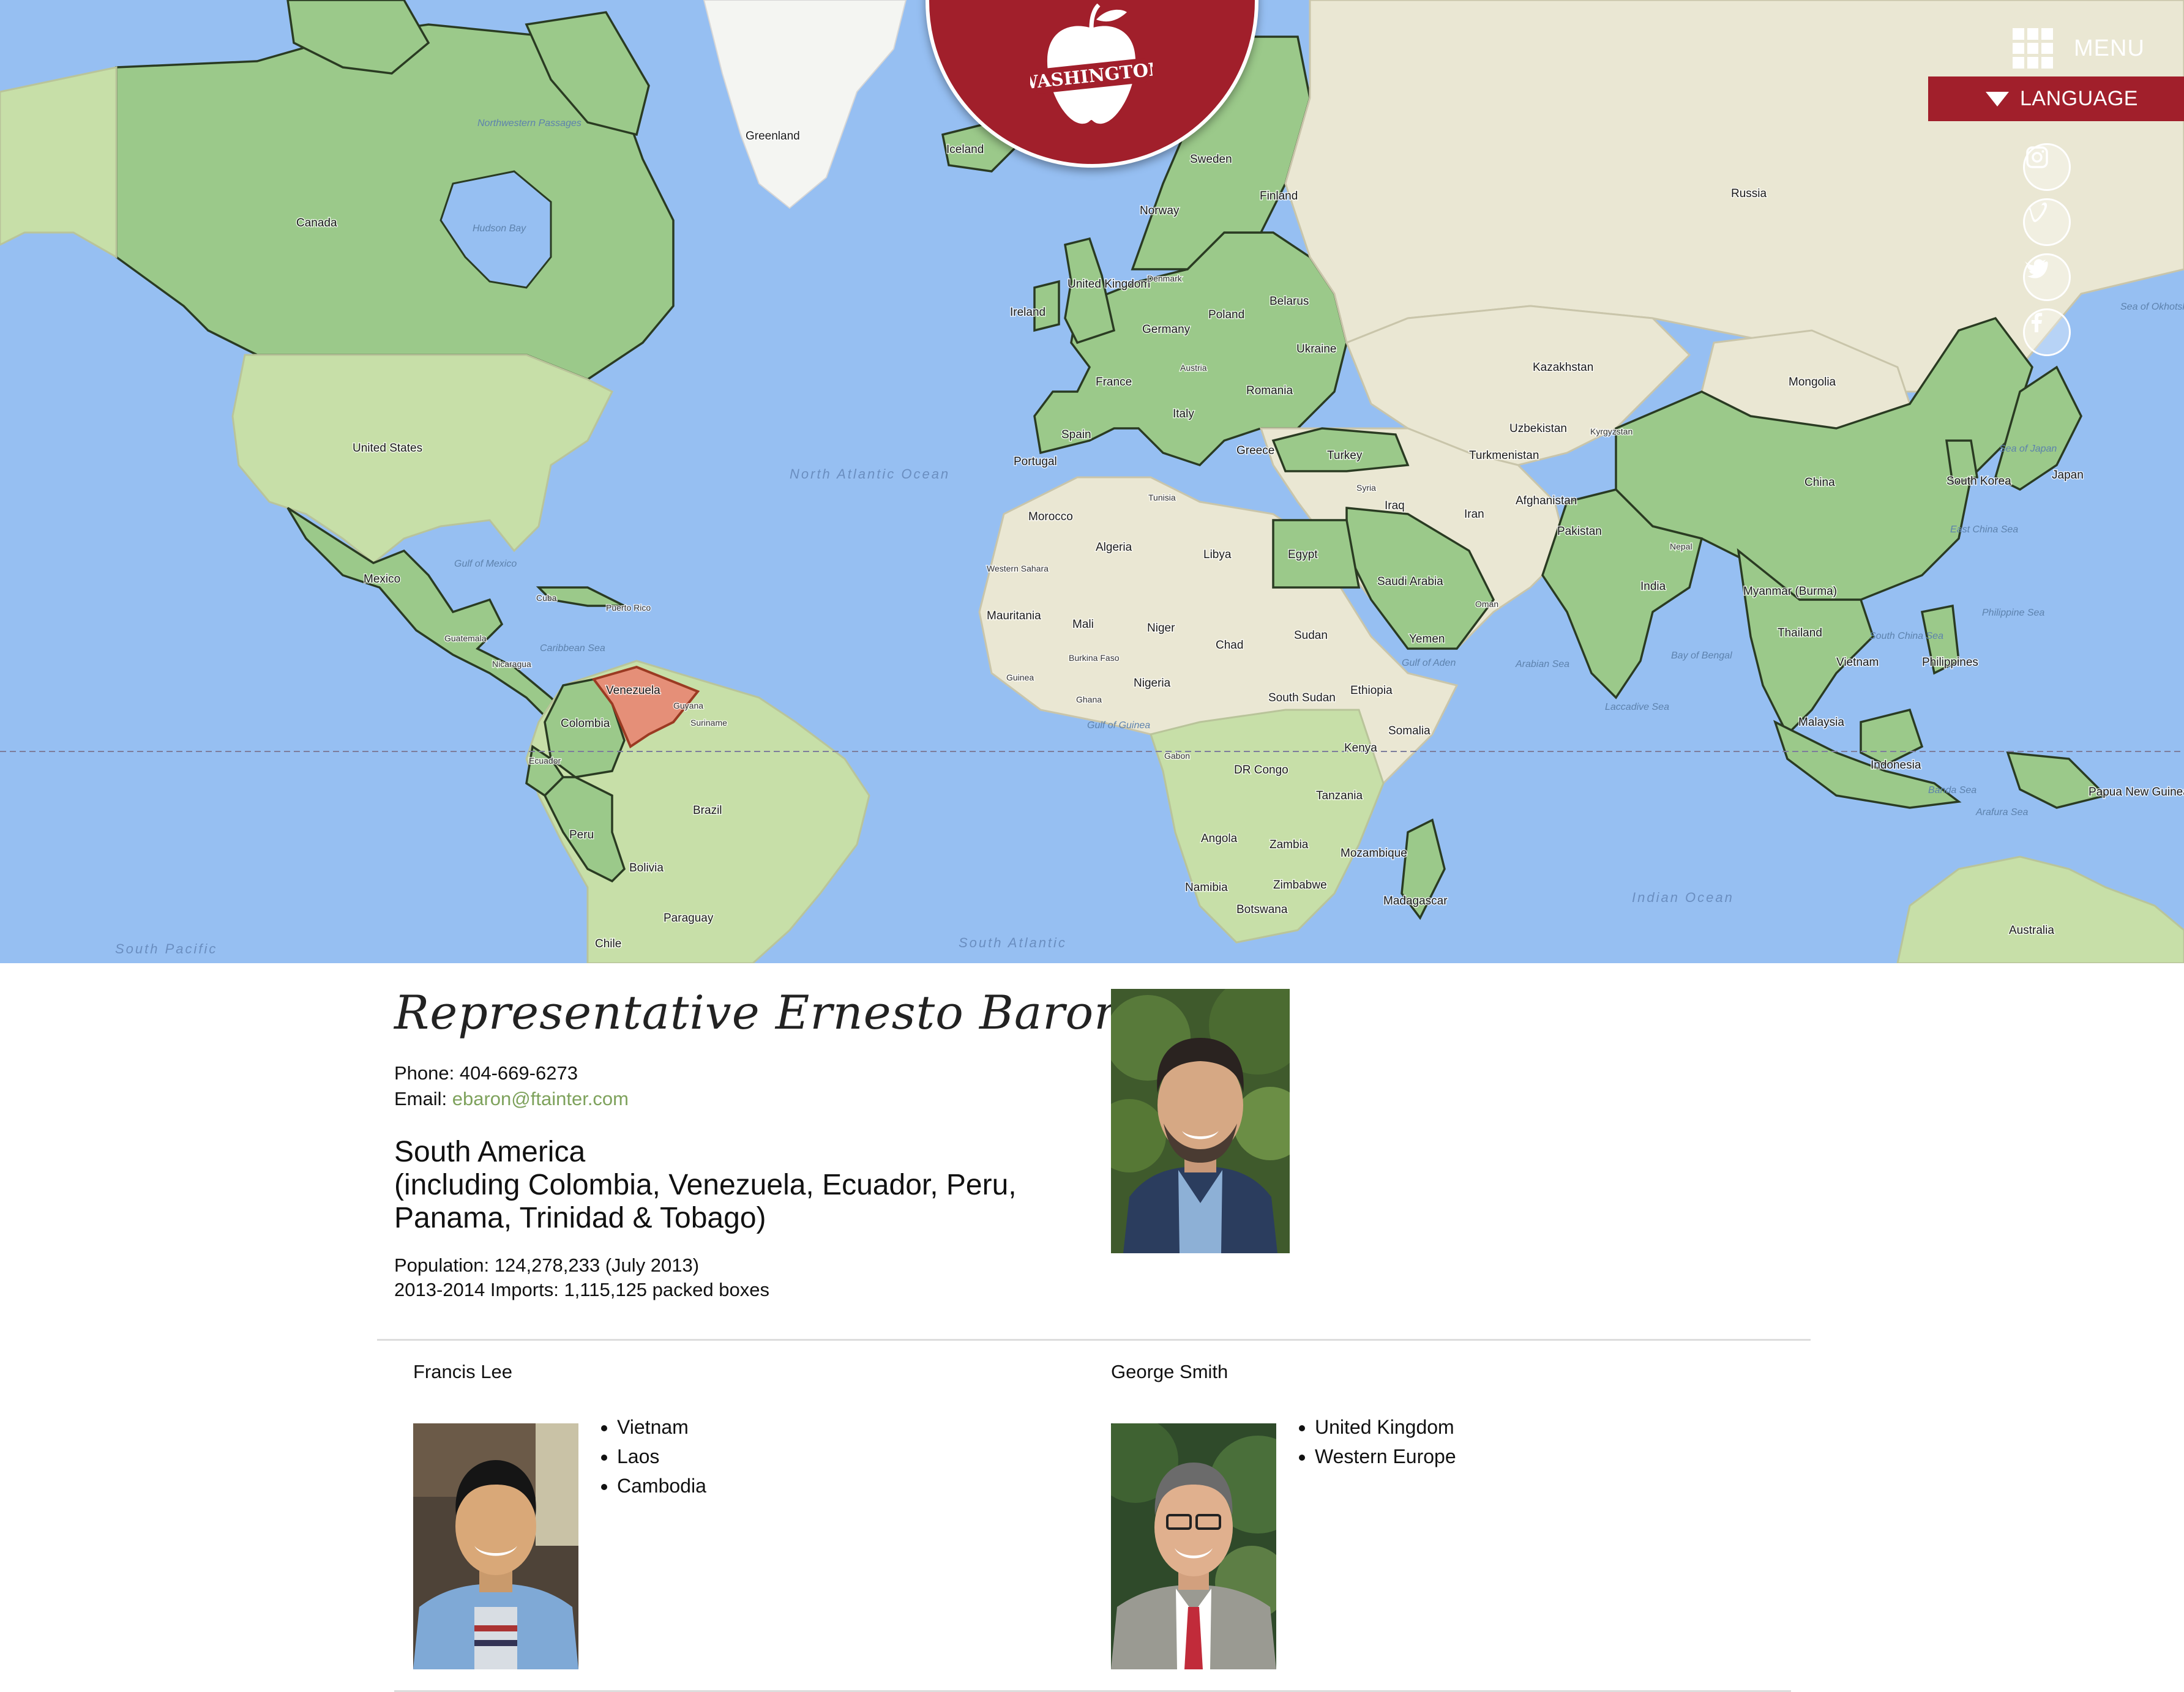  Describe the element at coordinates (2013, 613) in the screenshot. I see `philippine-sea-label: Philippine Sea` at that location.